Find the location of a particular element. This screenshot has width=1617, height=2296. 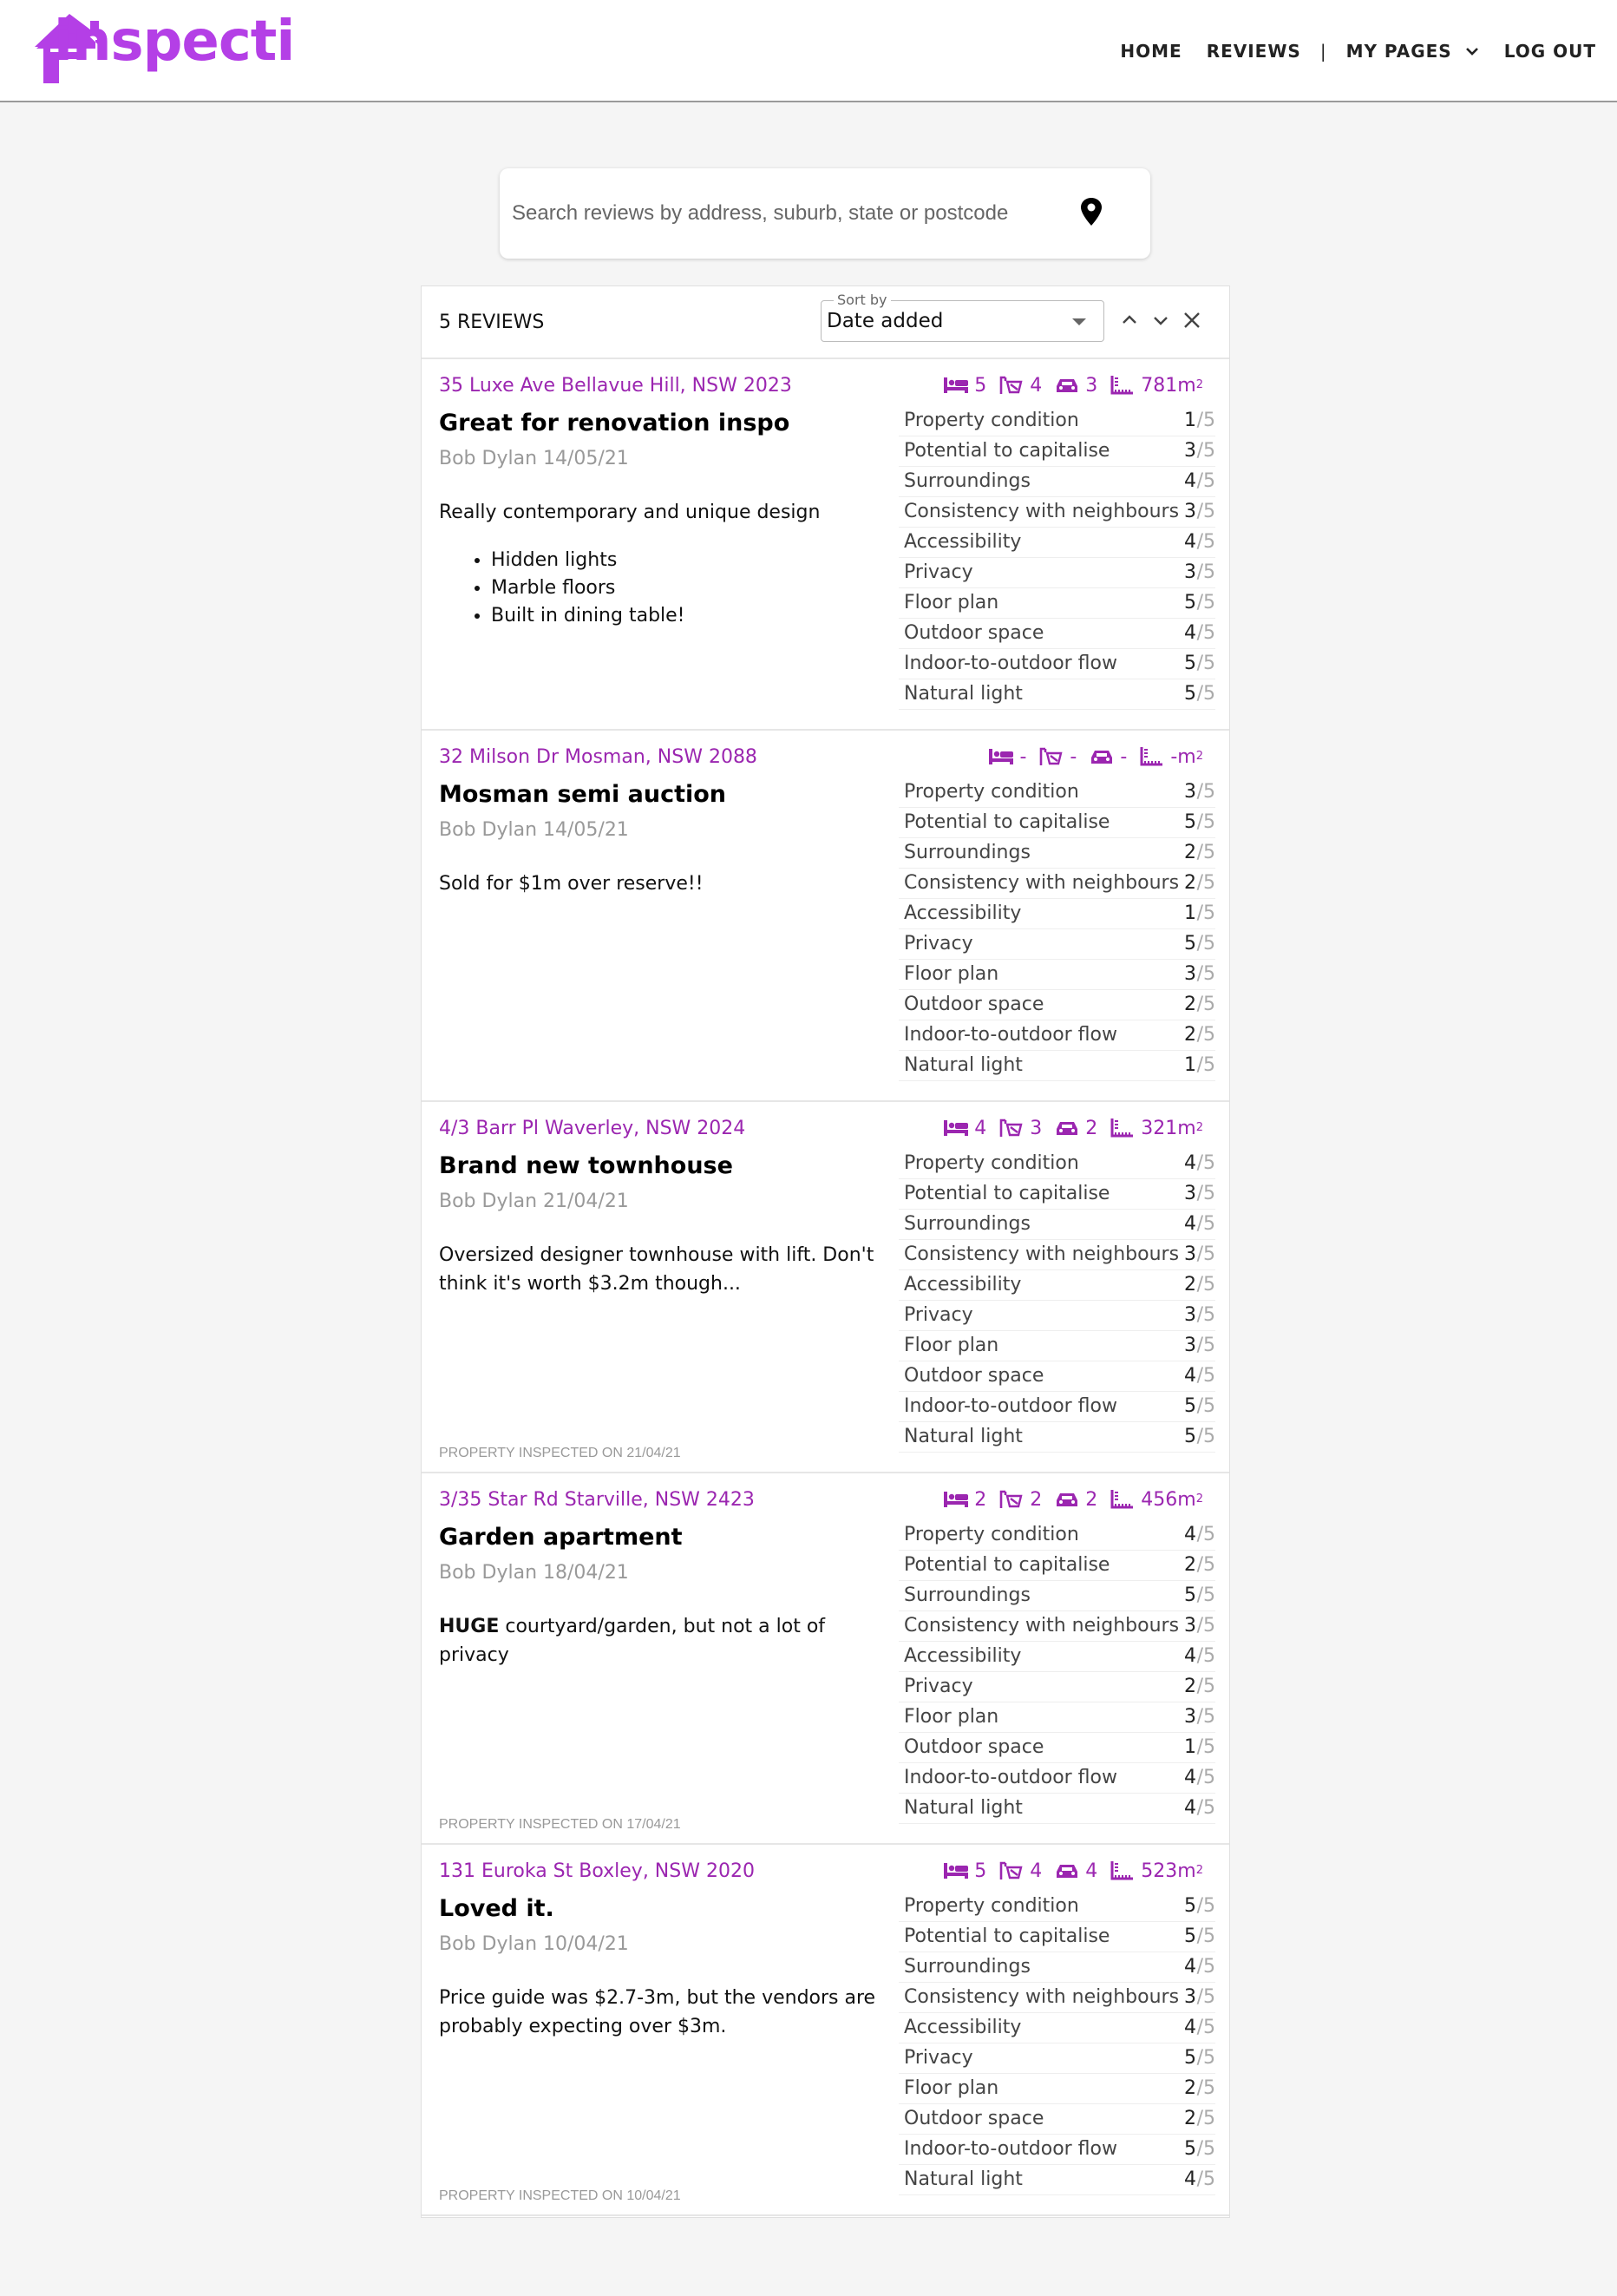

review-bullet: Hidden lights is located at coordinates (588, 560).